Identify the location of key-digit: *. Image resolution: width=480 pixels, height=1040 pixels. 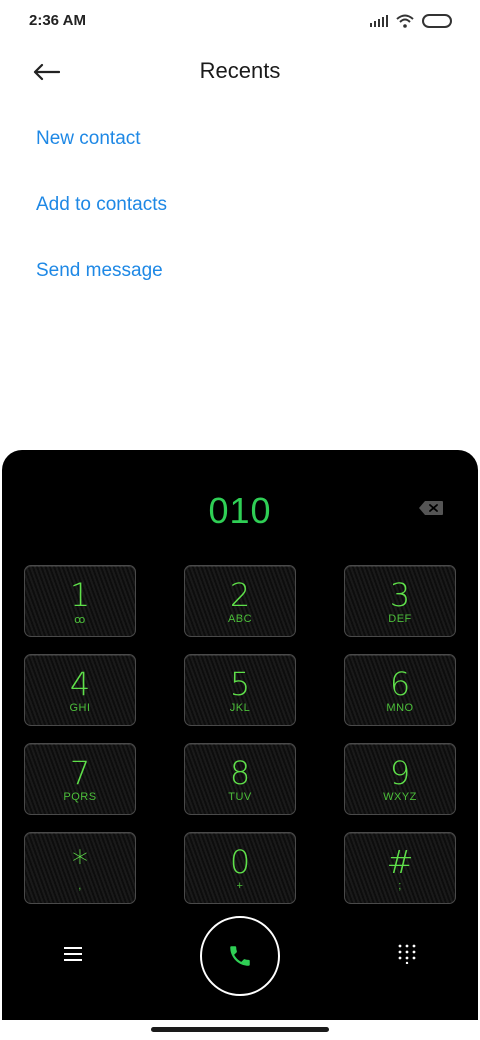
(80, 862).